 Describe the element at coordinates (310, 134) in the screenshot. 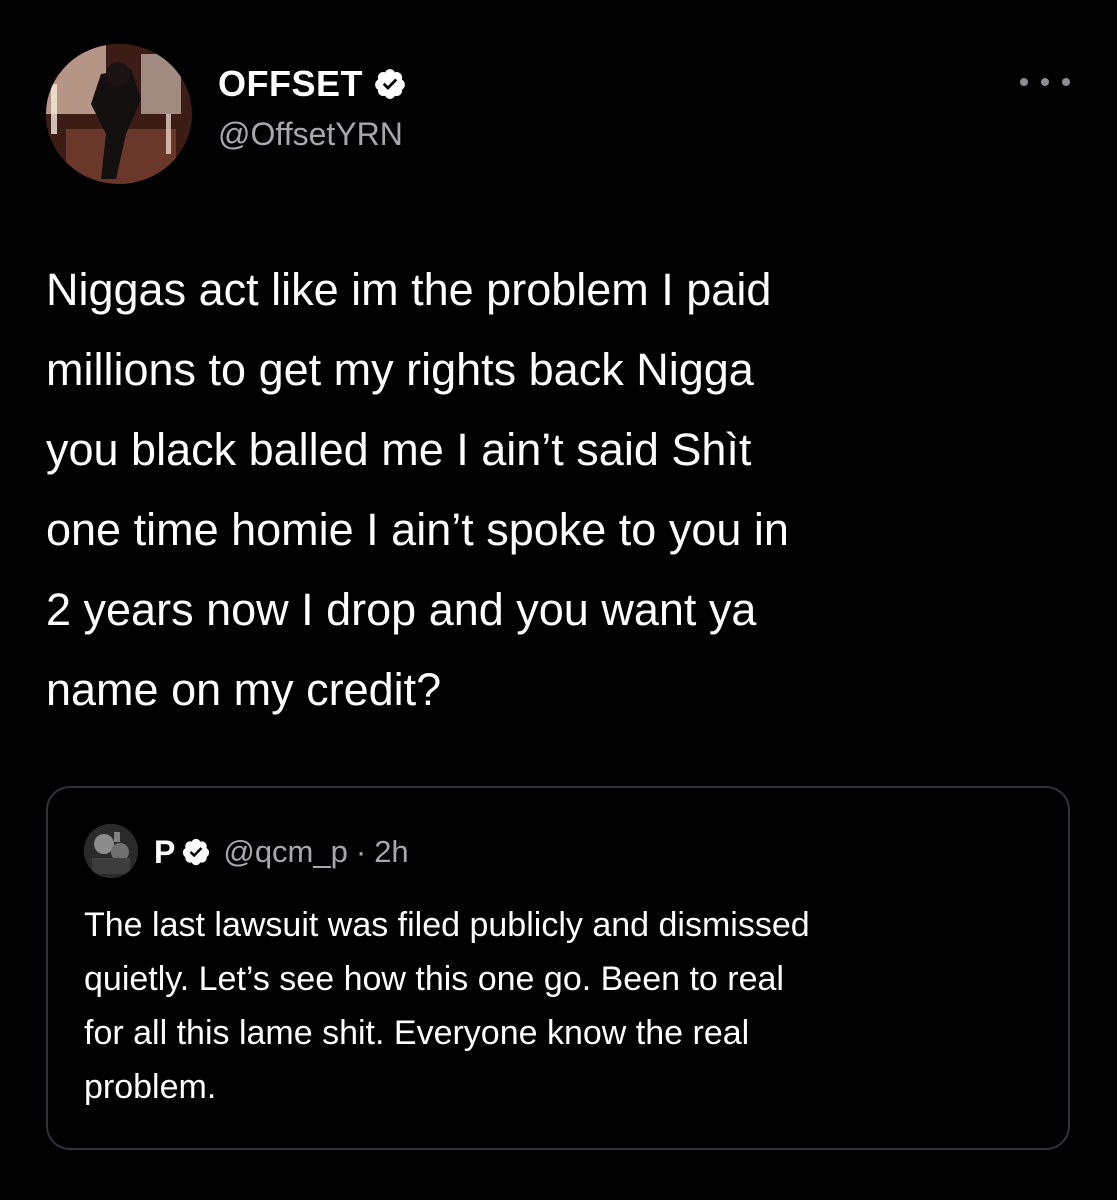

I see `author-handle: @OffsetYRN` at that location.